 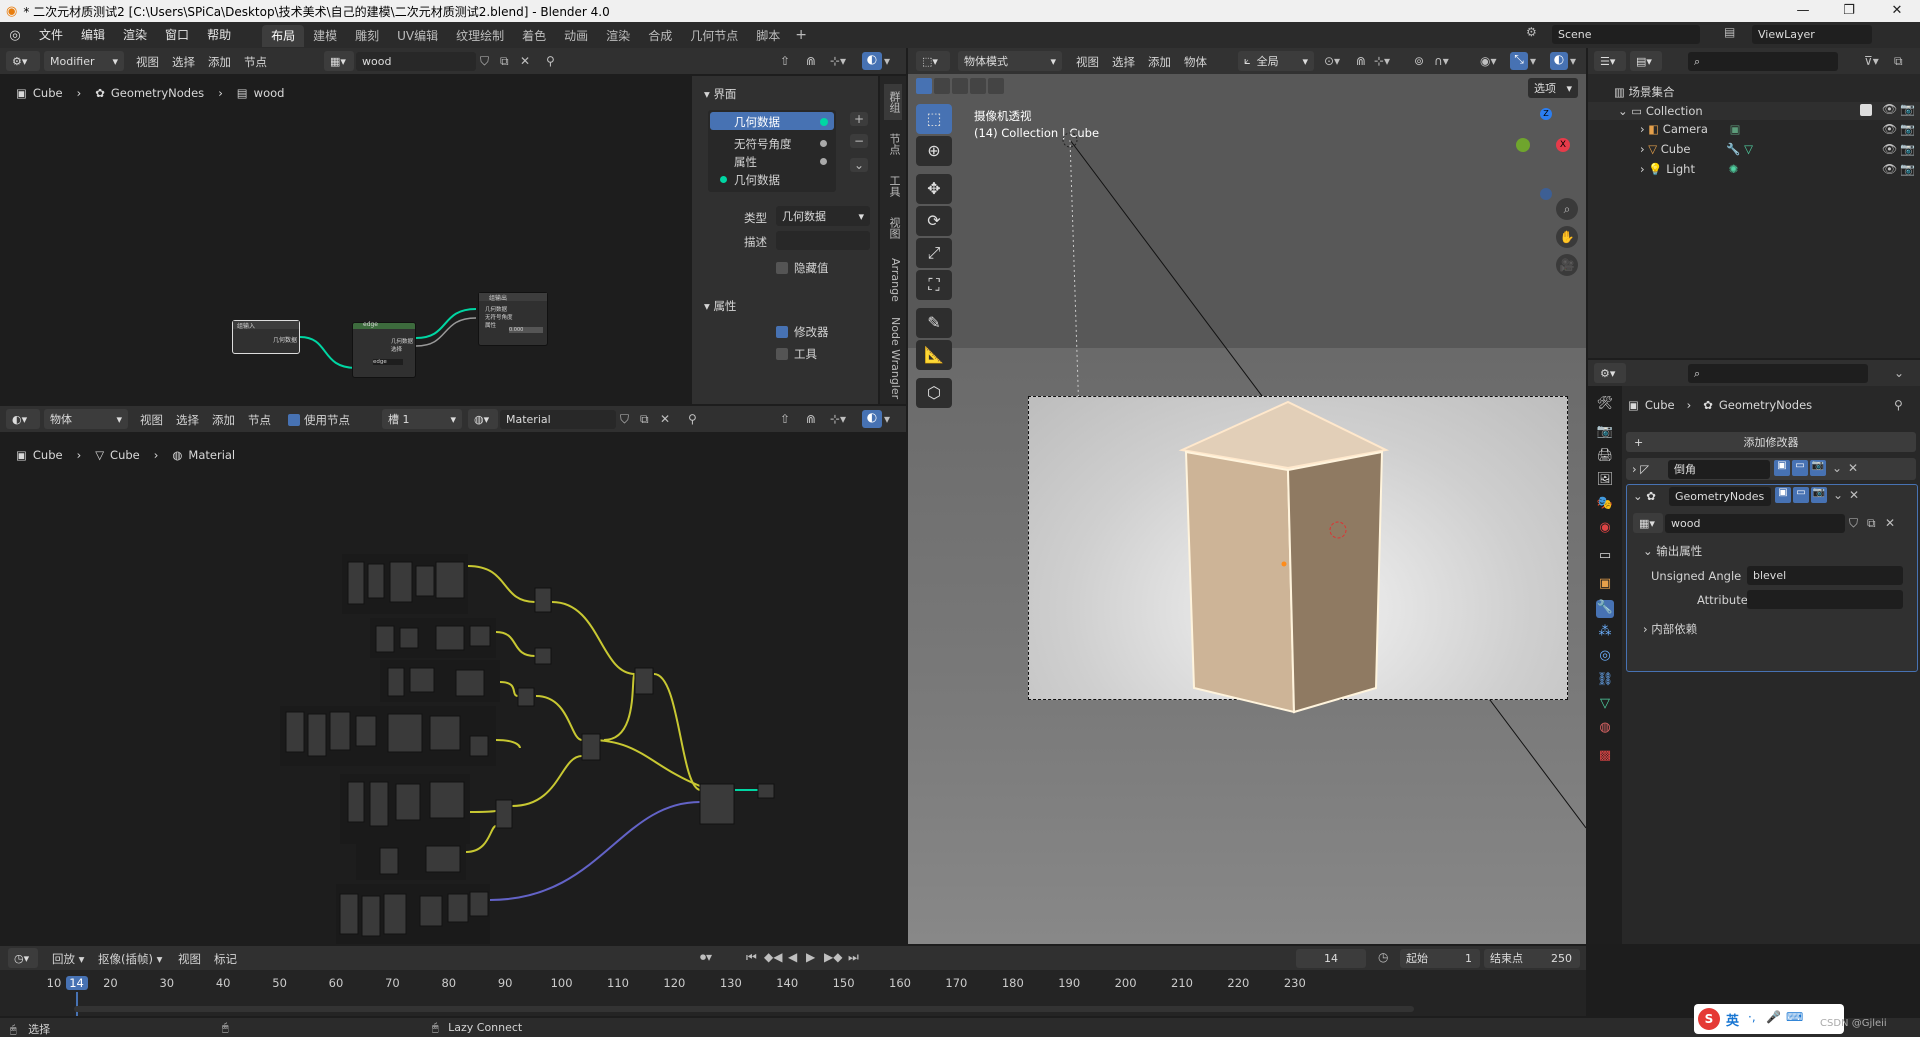 What do you see at coordinates (893, 358) in the screenshot?
I see `tab-node-wrangler: Node Wrangler` at bounding box center [893, 358].